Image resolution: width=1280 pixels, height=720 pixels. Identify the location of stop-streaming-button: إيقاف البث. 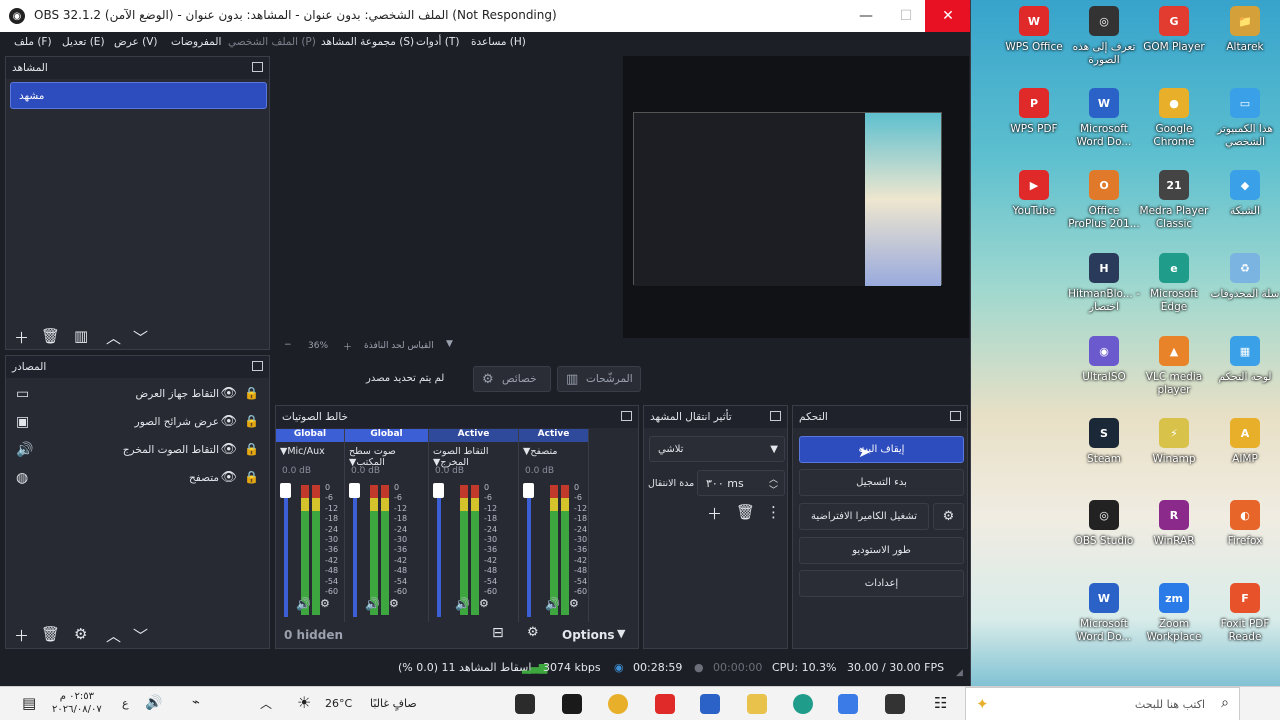
(881, 449).